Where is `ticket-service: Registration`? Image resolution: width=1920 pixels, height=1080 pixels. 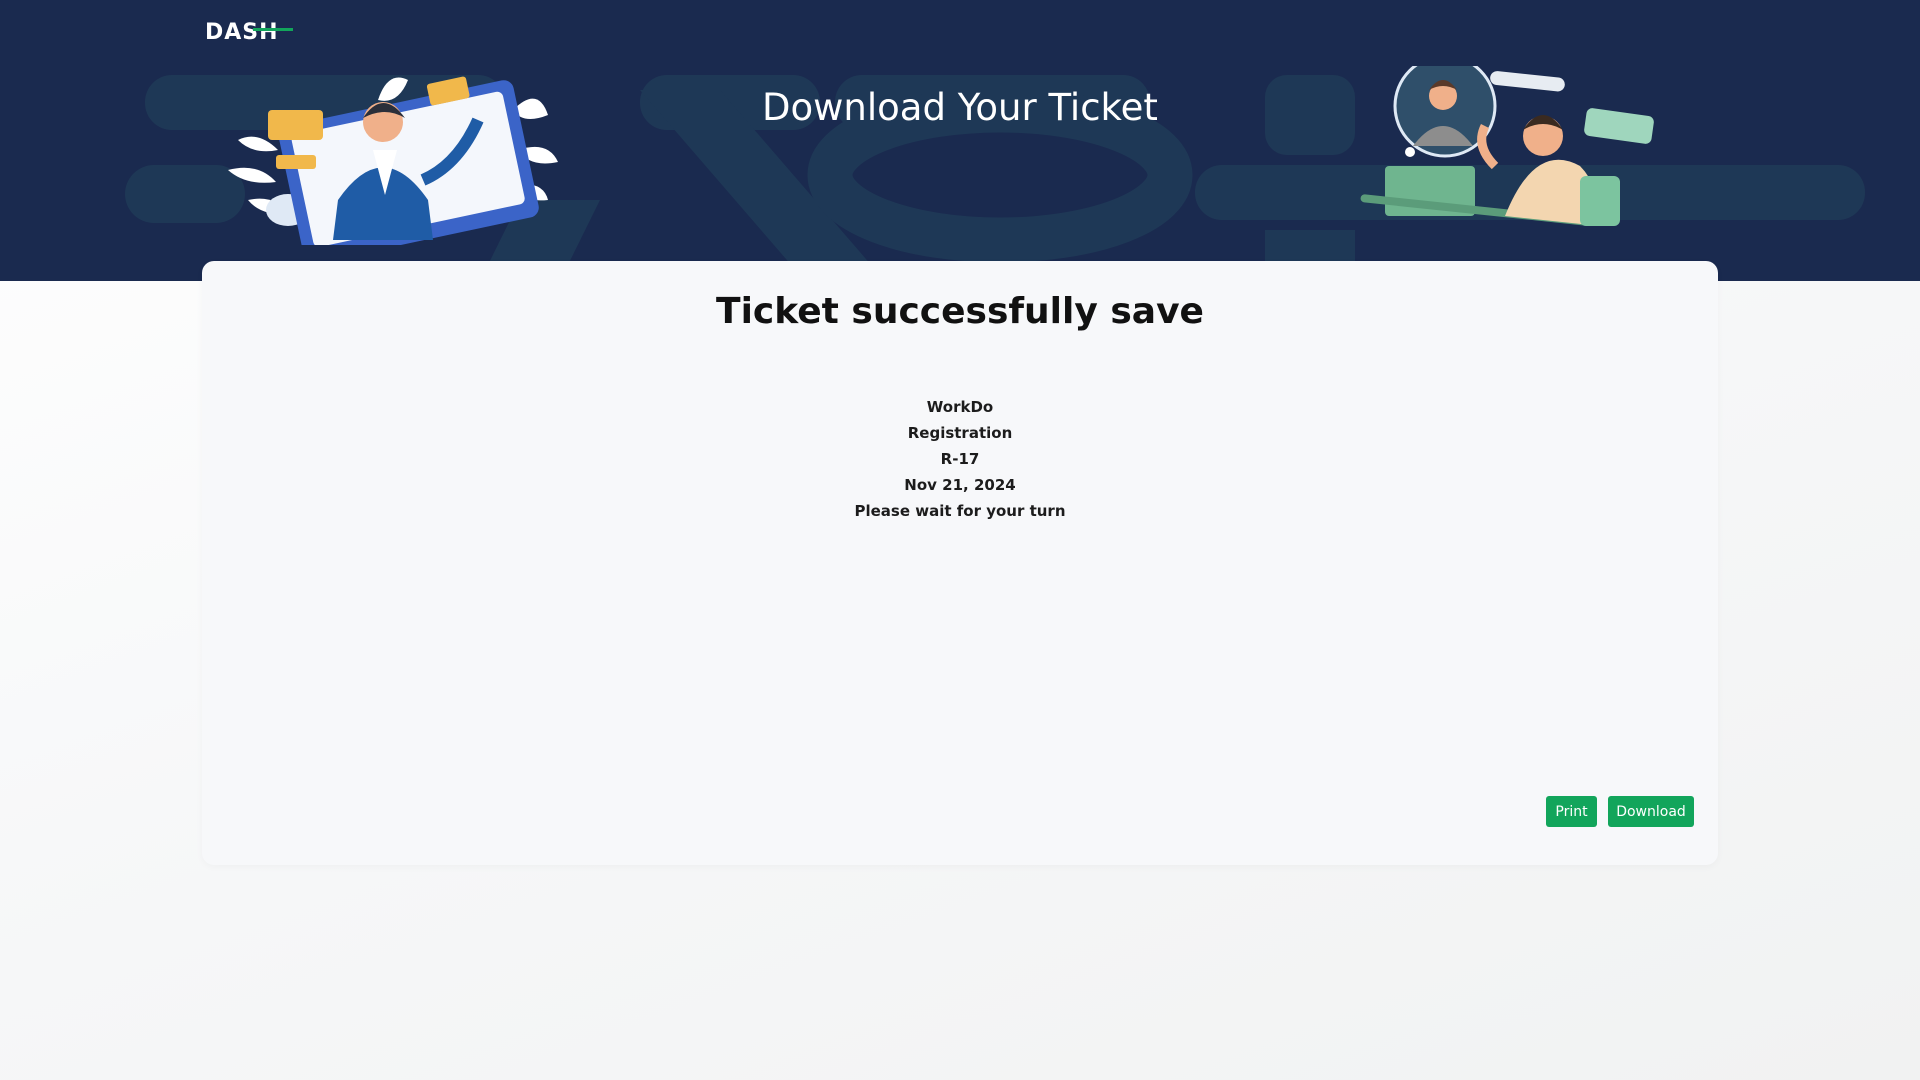 ticket-service: Registration is located at coordinates (960, 433).